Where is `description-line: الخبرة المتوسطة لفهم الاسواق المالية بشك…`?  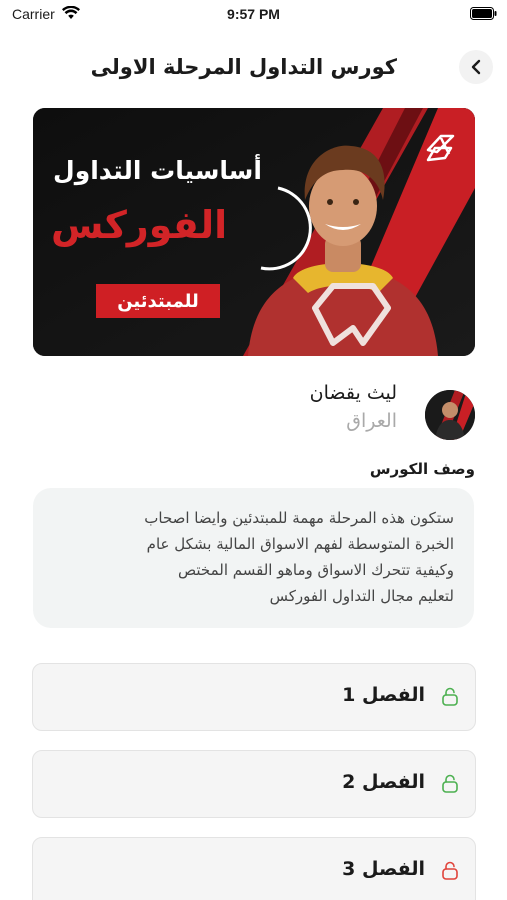 description-line: الخبرة المتوسطة لفهم الاسواق المالية بشك… is located at coordinates (300, 544).